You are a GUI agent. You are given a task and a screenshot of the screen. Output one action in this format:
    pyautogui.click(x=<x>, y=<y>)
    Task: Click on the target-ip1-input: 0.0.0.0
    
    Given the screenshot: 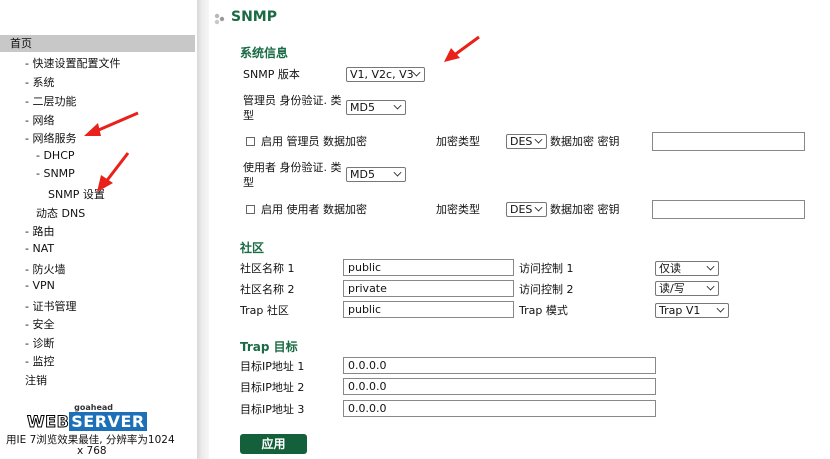 What is the action you would take?
    pyautogui.click(x=499, y=365)
    